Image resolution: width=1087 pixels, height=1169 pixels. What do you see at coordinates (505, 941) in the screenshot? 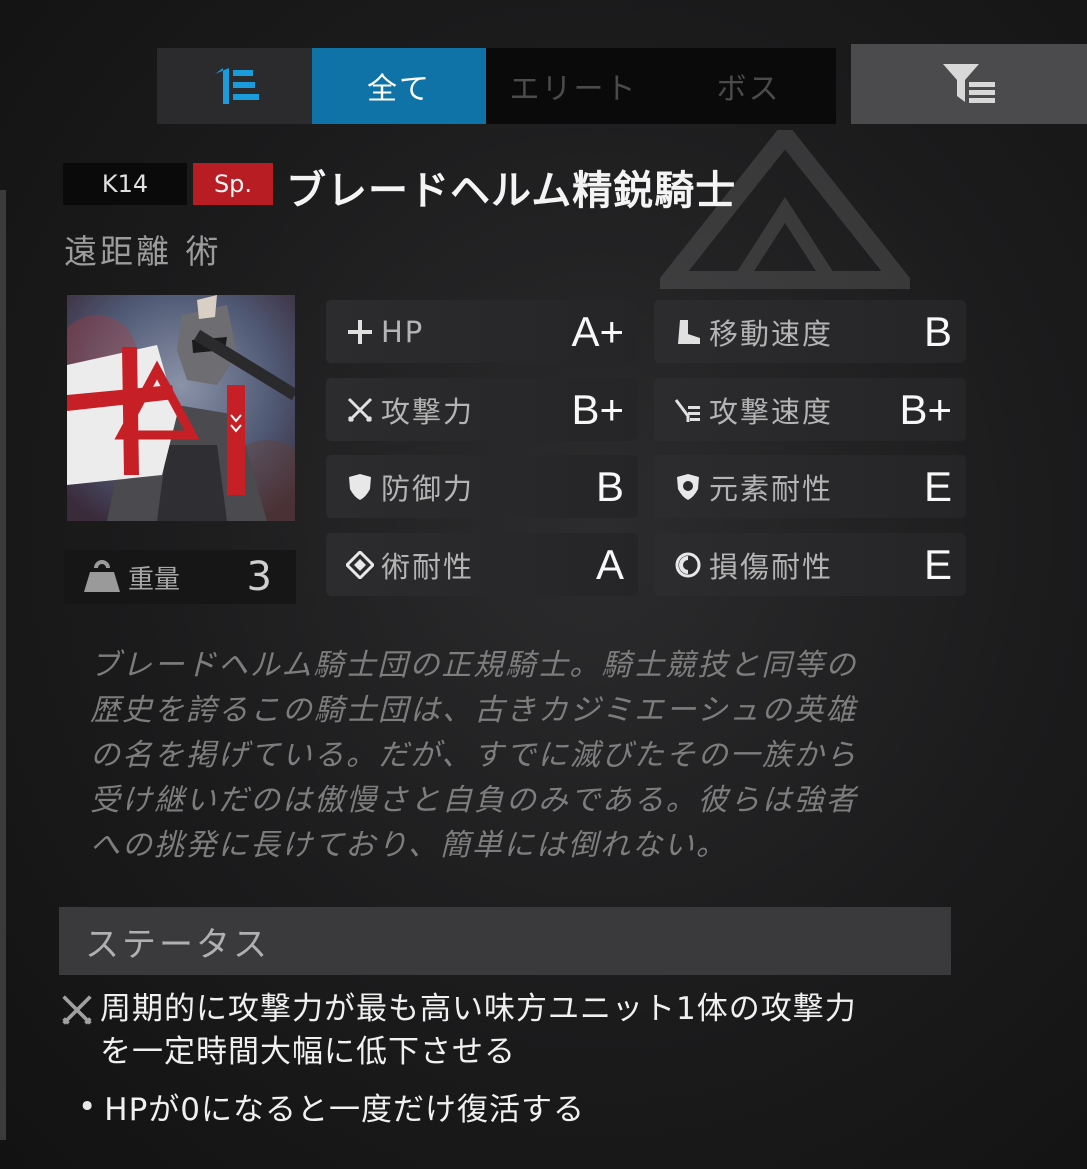
I see `status-section-header: ステータス` at bounding box center [505, 941].